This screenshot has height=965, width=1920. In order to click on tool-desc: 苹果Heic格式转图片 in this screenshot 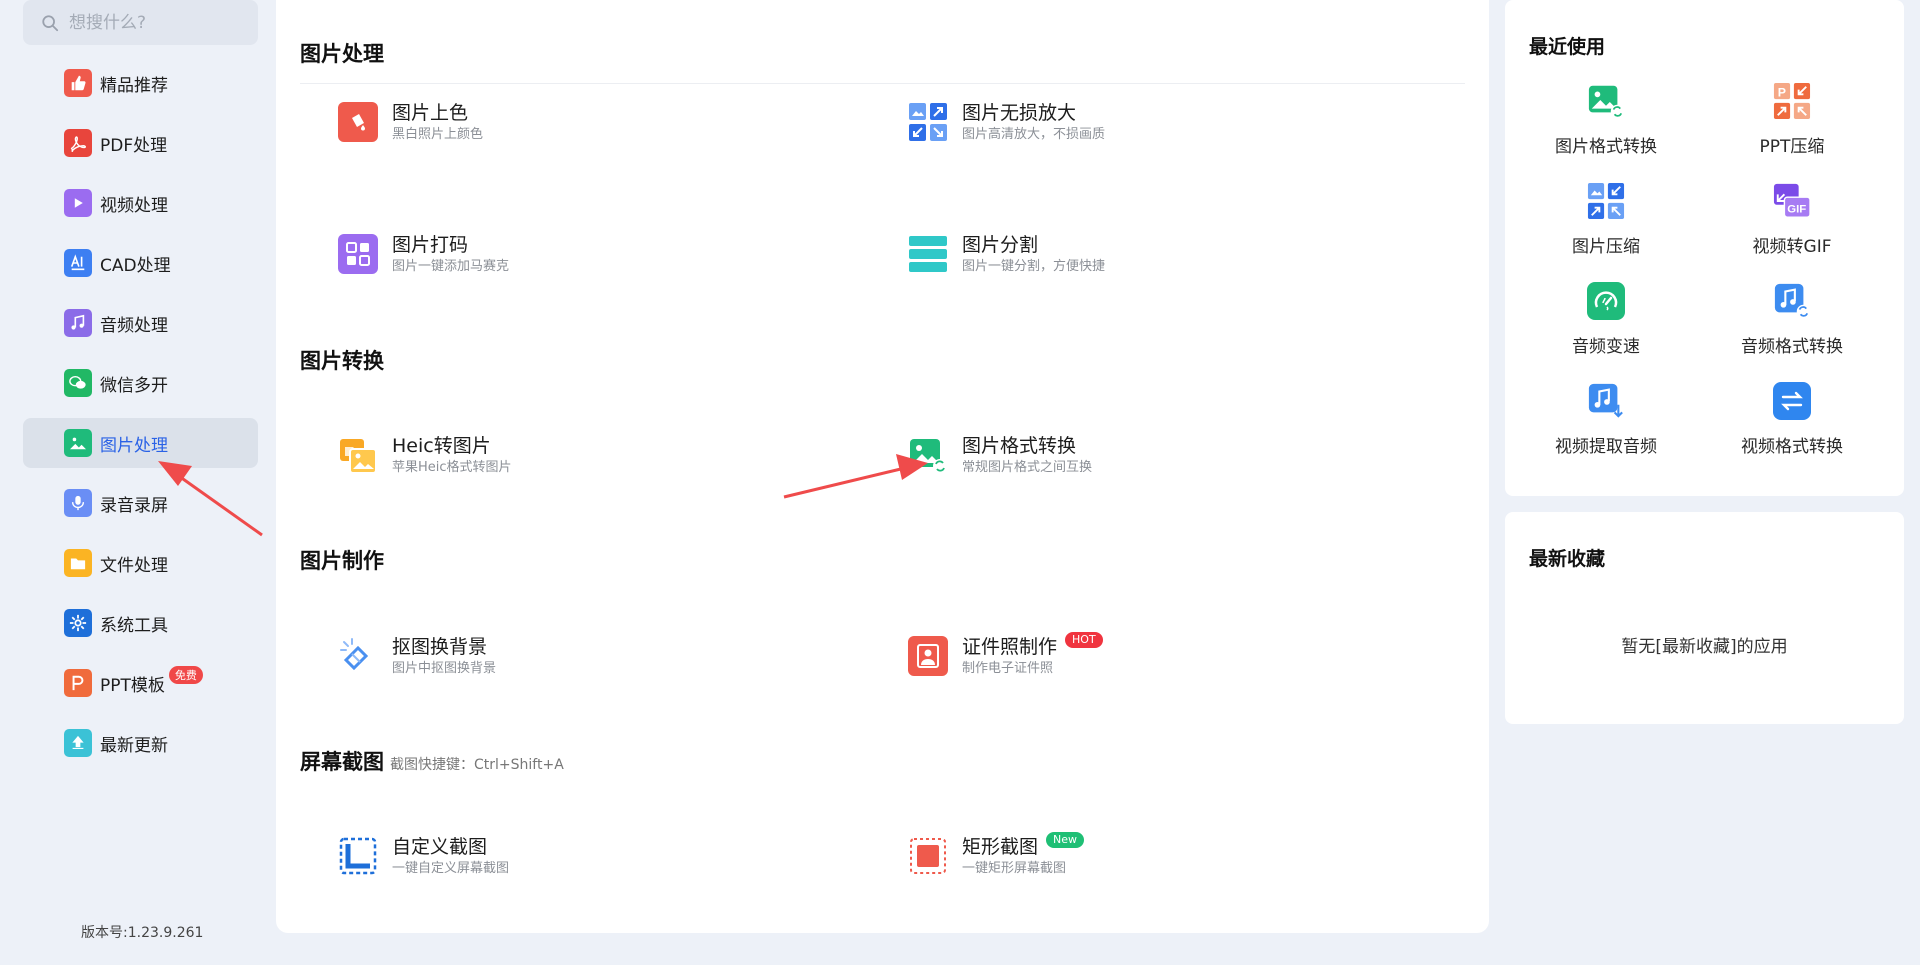, I will do `click(452, 467)`.